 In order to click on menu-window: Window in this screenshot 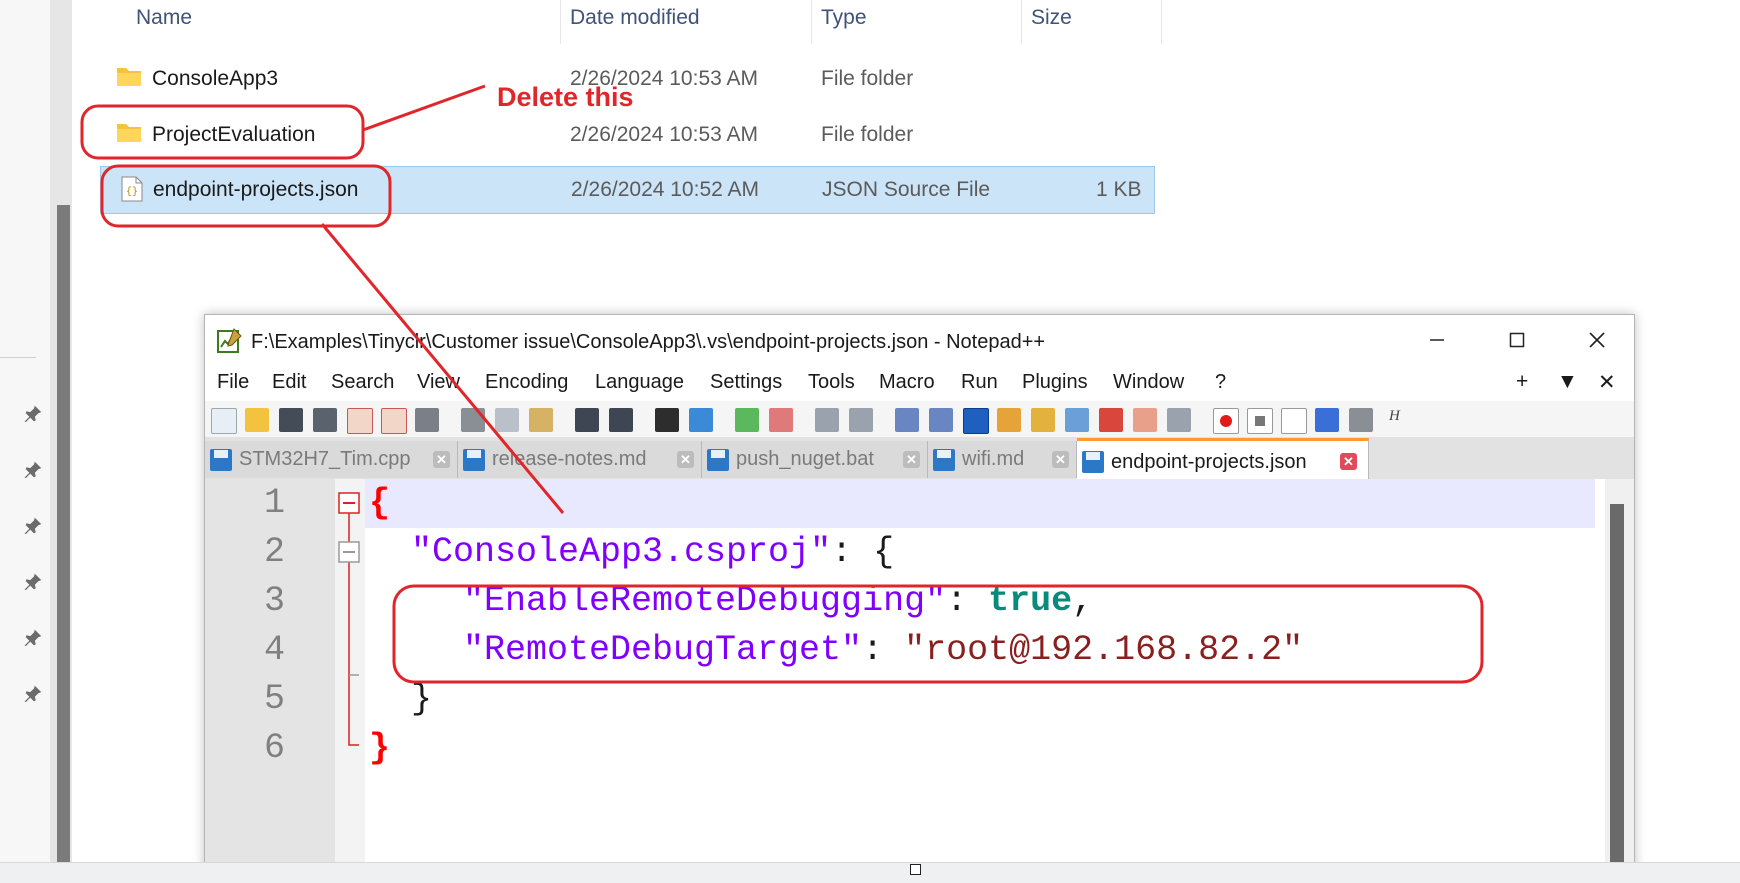, I will do `click(1148, 382)`.